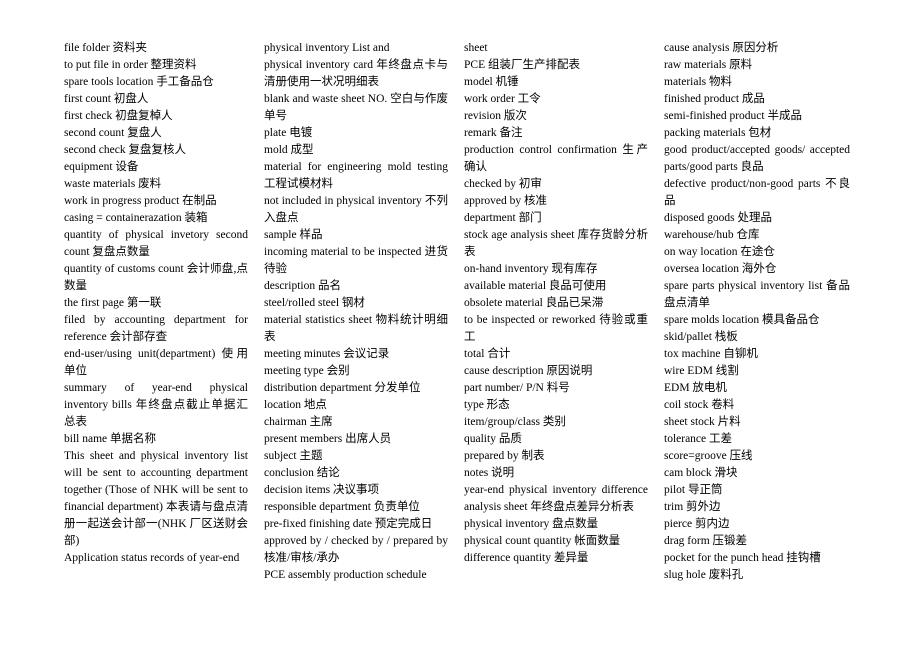  I want to click on glossary-entry: physical count quantity 帐面数量, so click(542, 541).